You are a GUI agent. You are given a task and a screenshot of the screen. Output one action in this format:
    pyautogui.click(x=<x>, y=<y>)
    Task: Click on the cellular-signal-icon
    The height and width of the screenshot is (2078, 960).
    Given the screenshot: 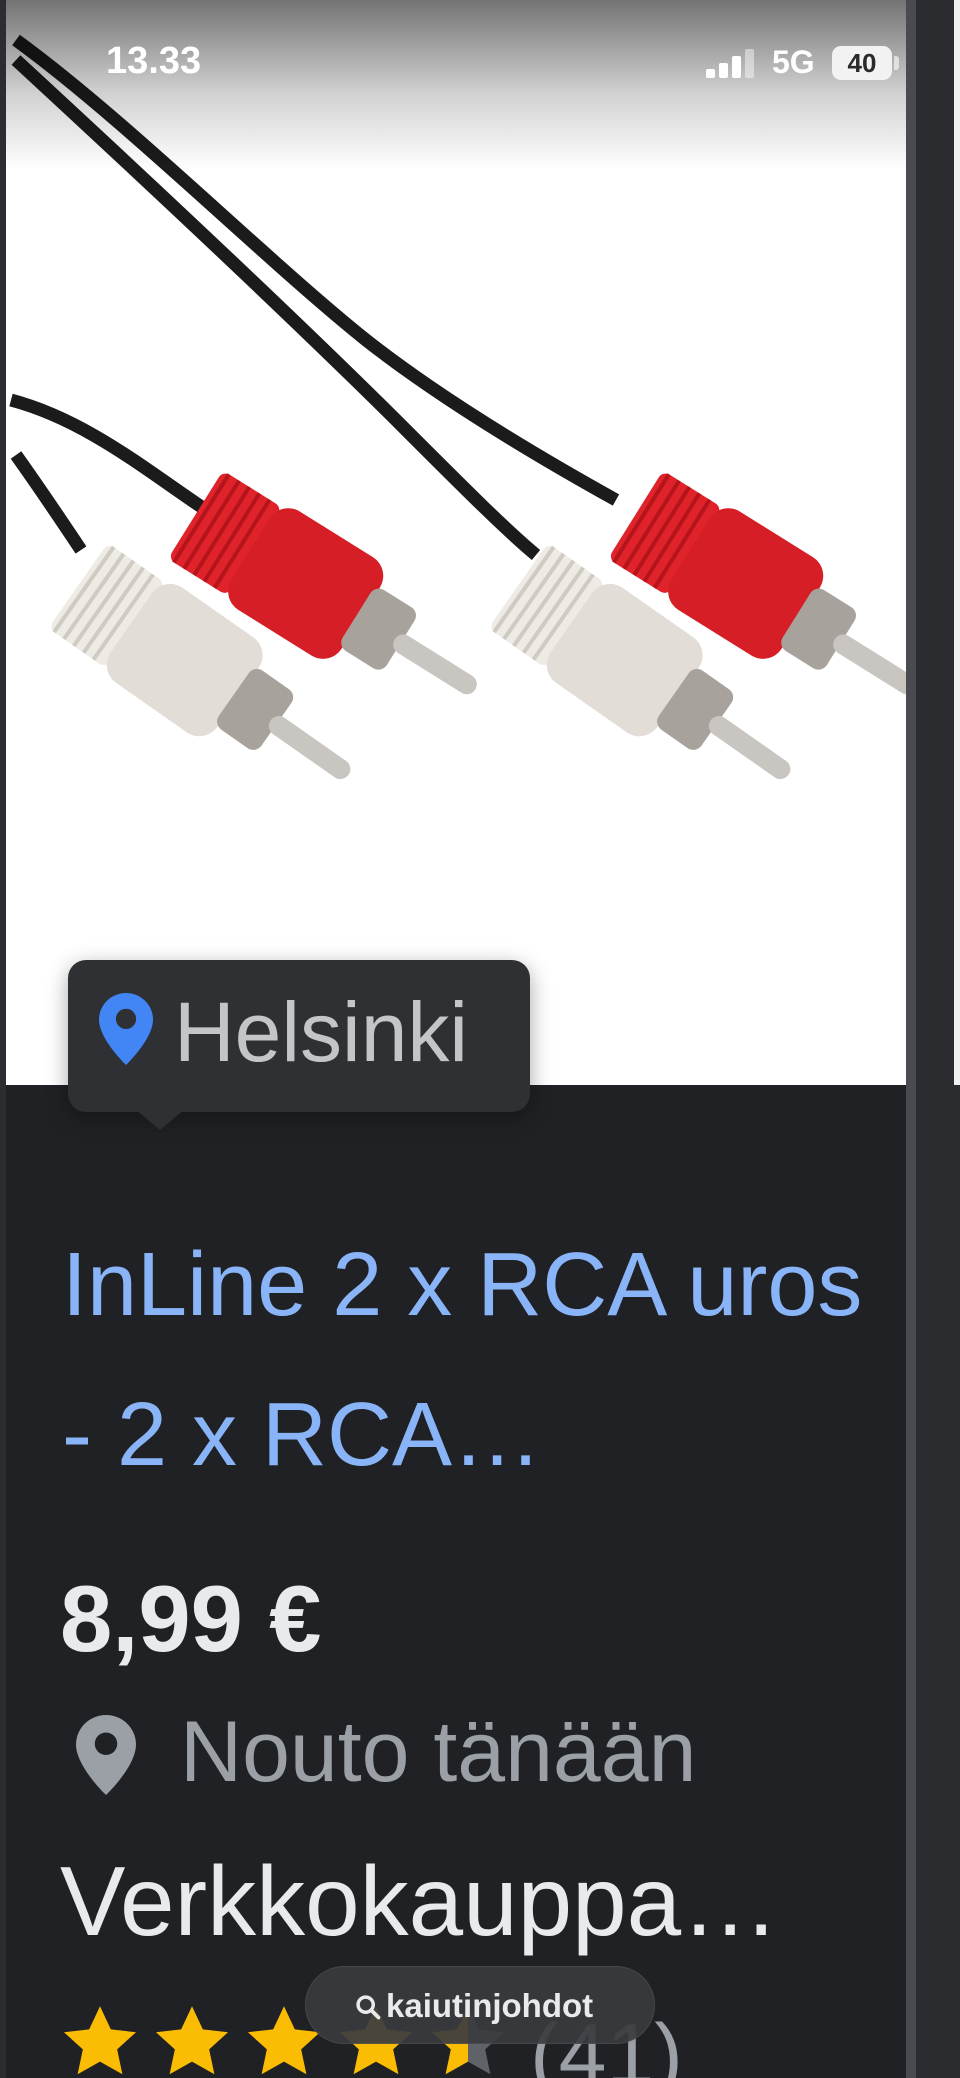 What is the action you would take?
    pyautogui.click(x=732, y=63)
    